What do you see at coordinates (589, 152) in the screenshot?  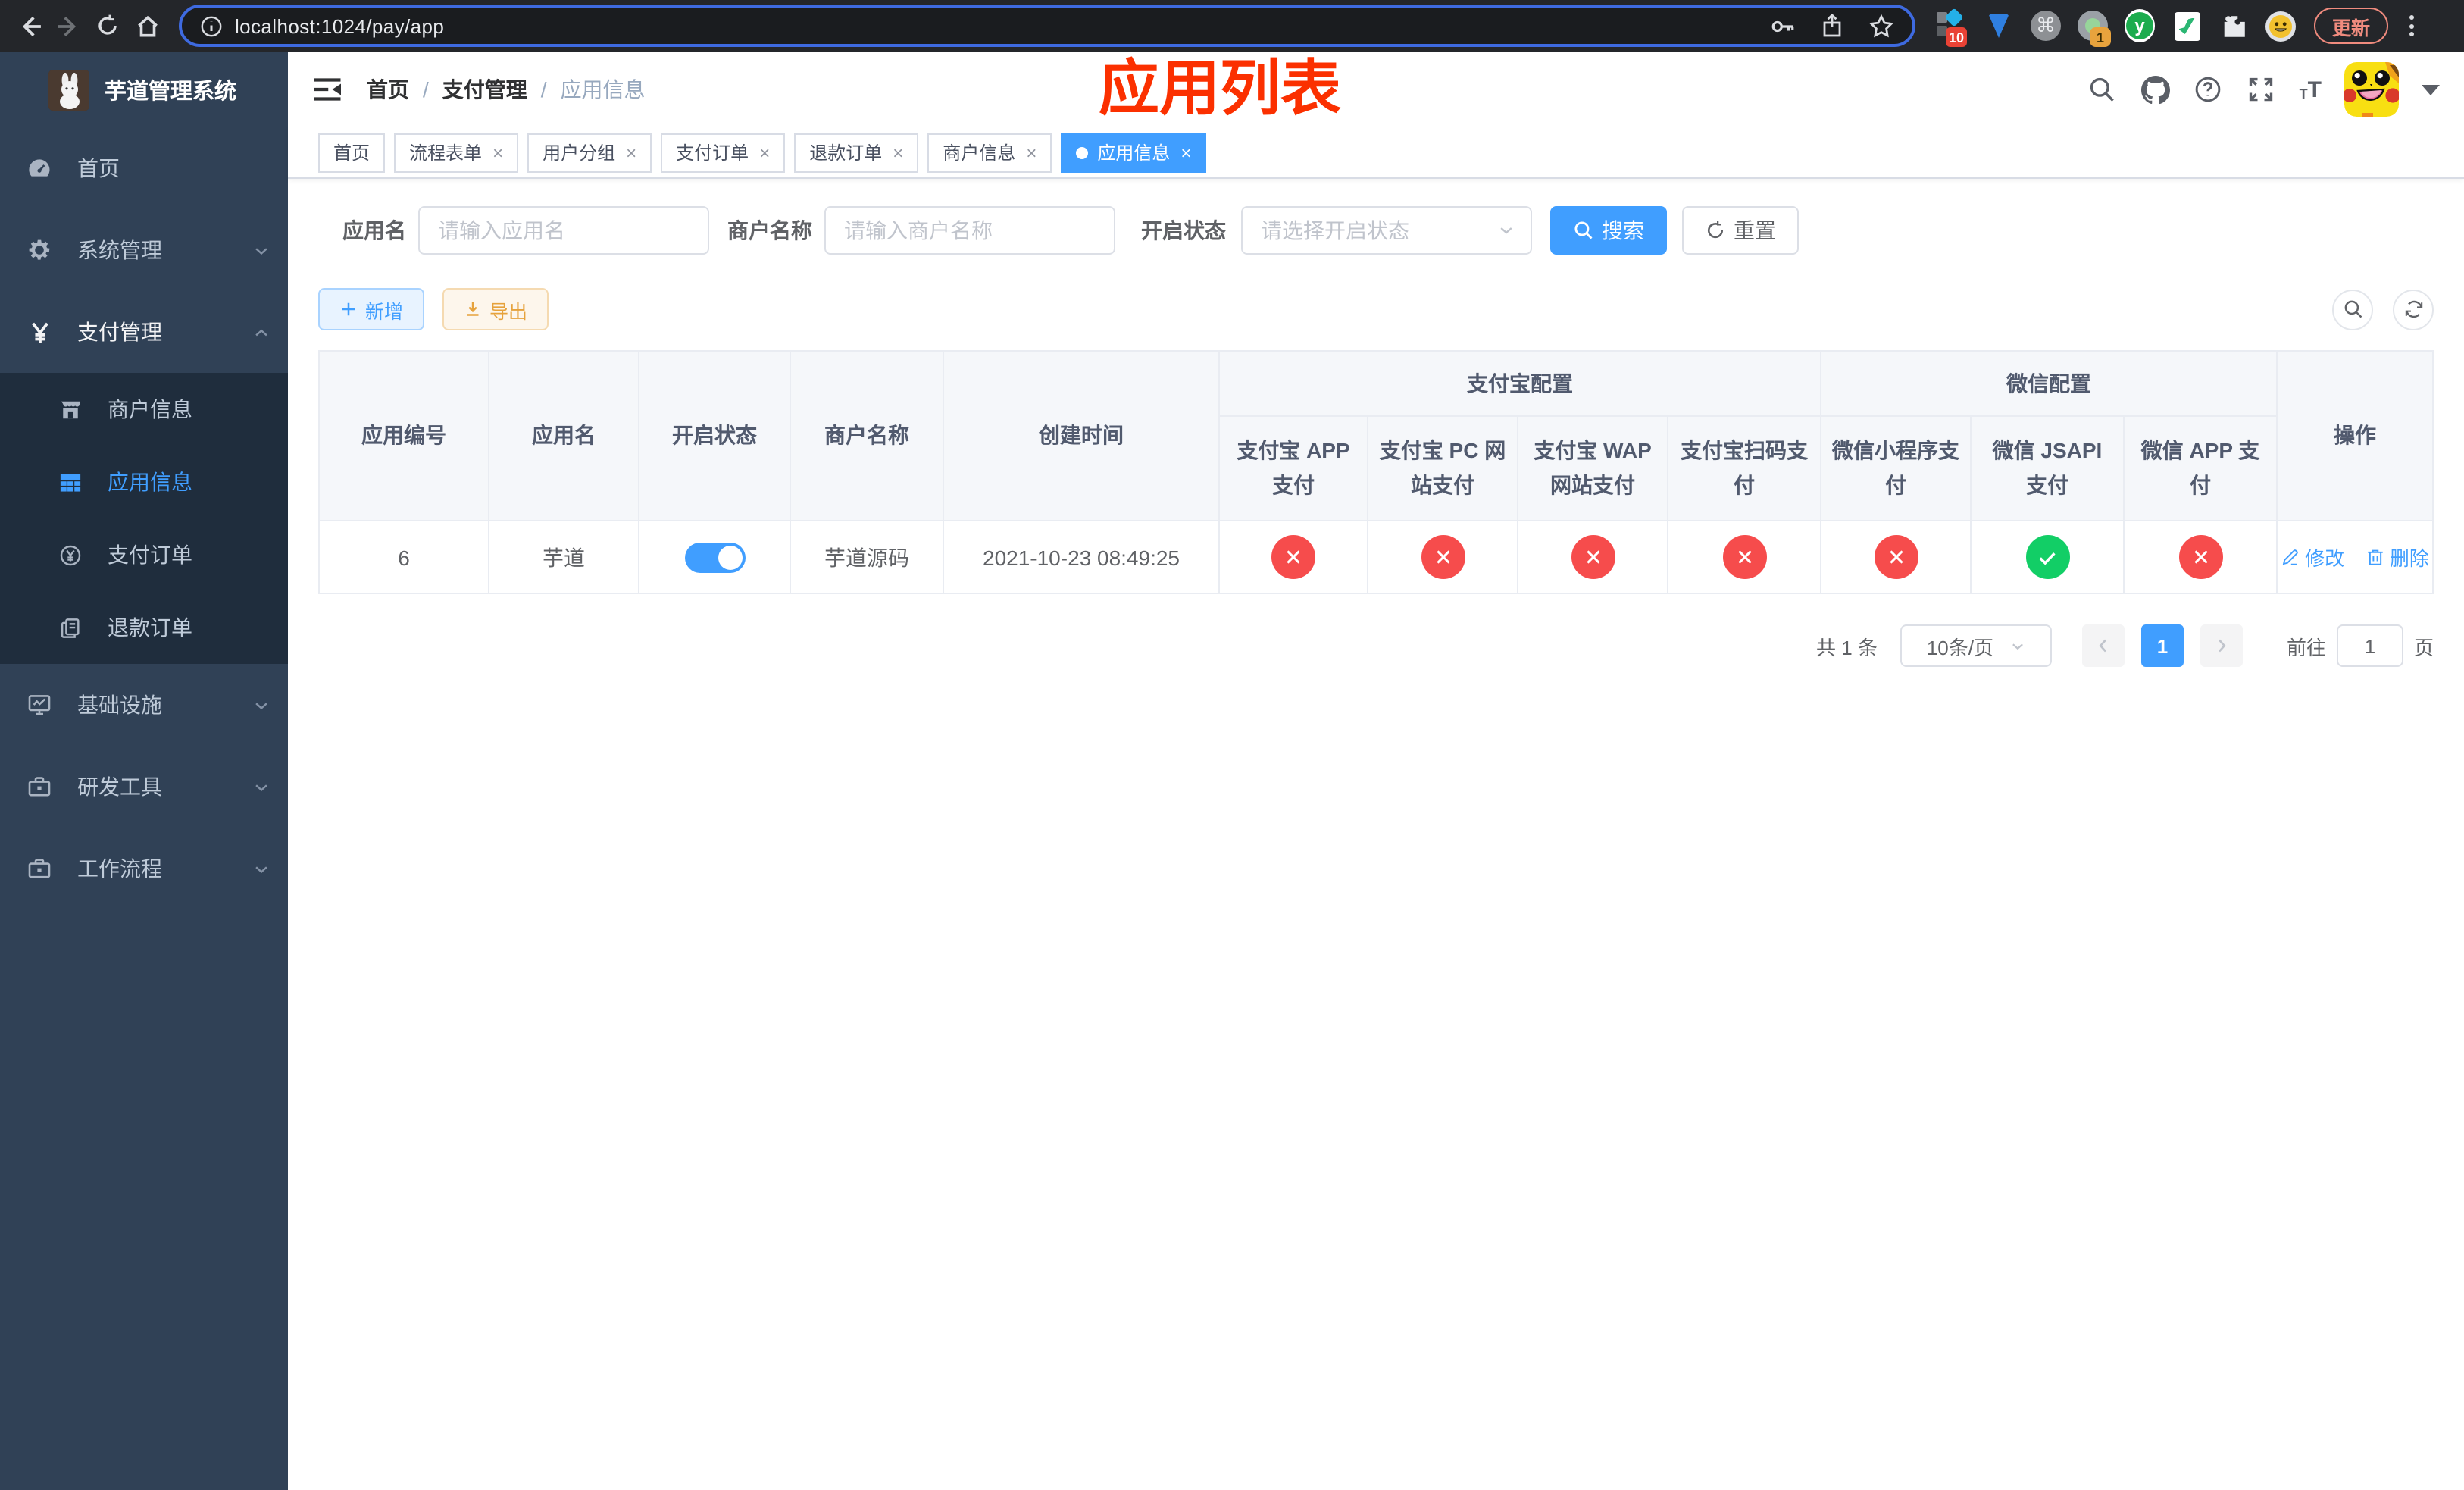 I see `tag-user-group: 用户分组 ×` at bounding box center [589, 152].